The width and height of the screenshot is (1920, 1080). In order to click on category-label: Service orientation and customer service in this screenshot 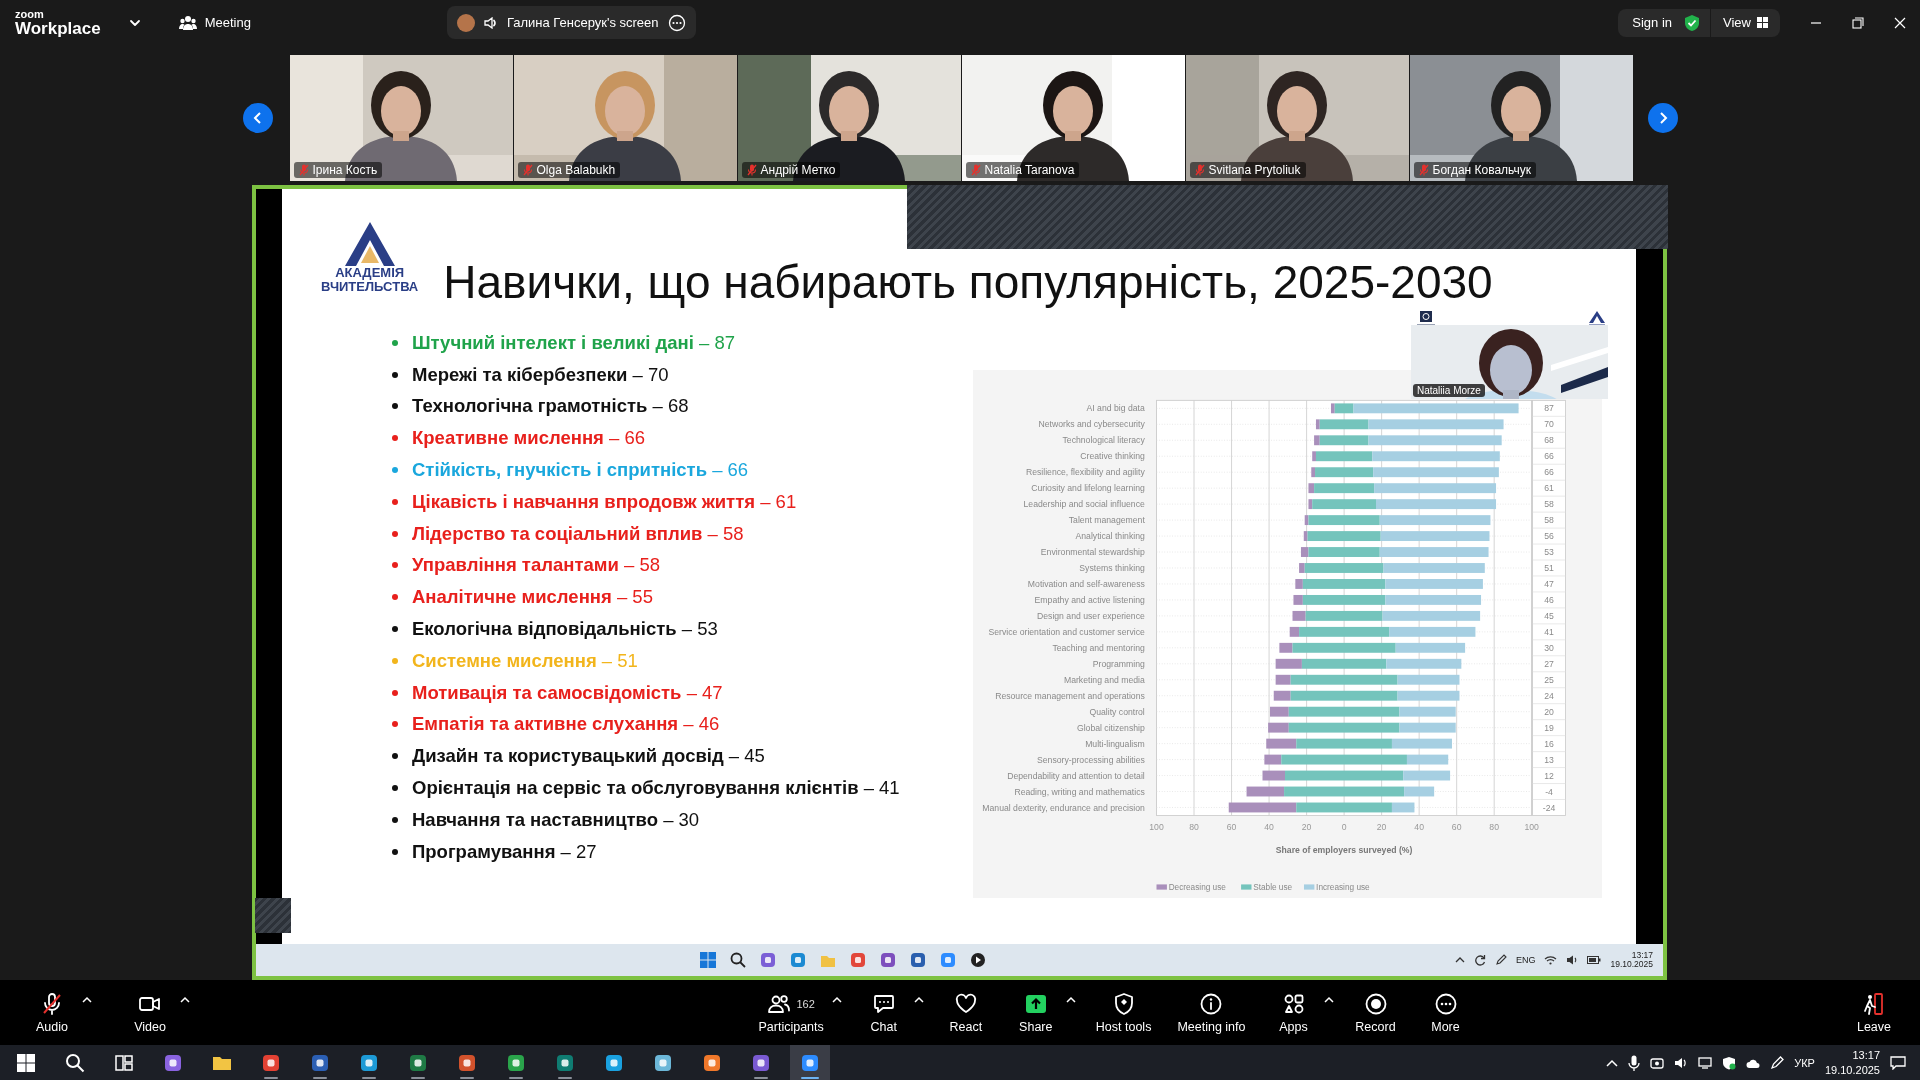, I will do `click(1066, 631)`.